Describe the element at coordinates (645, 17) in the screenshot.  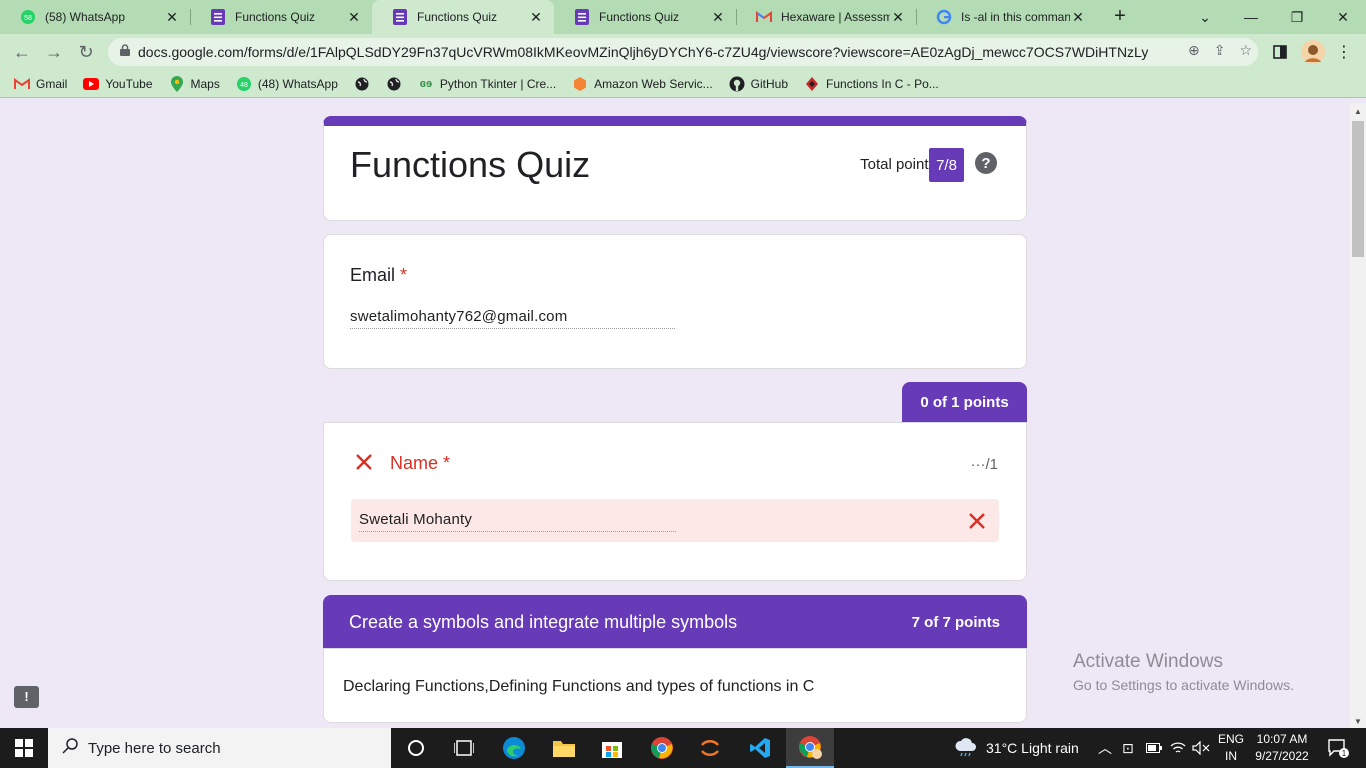
I see `tab-functions-quiz-3: Functions Quiz ✕` at that location.